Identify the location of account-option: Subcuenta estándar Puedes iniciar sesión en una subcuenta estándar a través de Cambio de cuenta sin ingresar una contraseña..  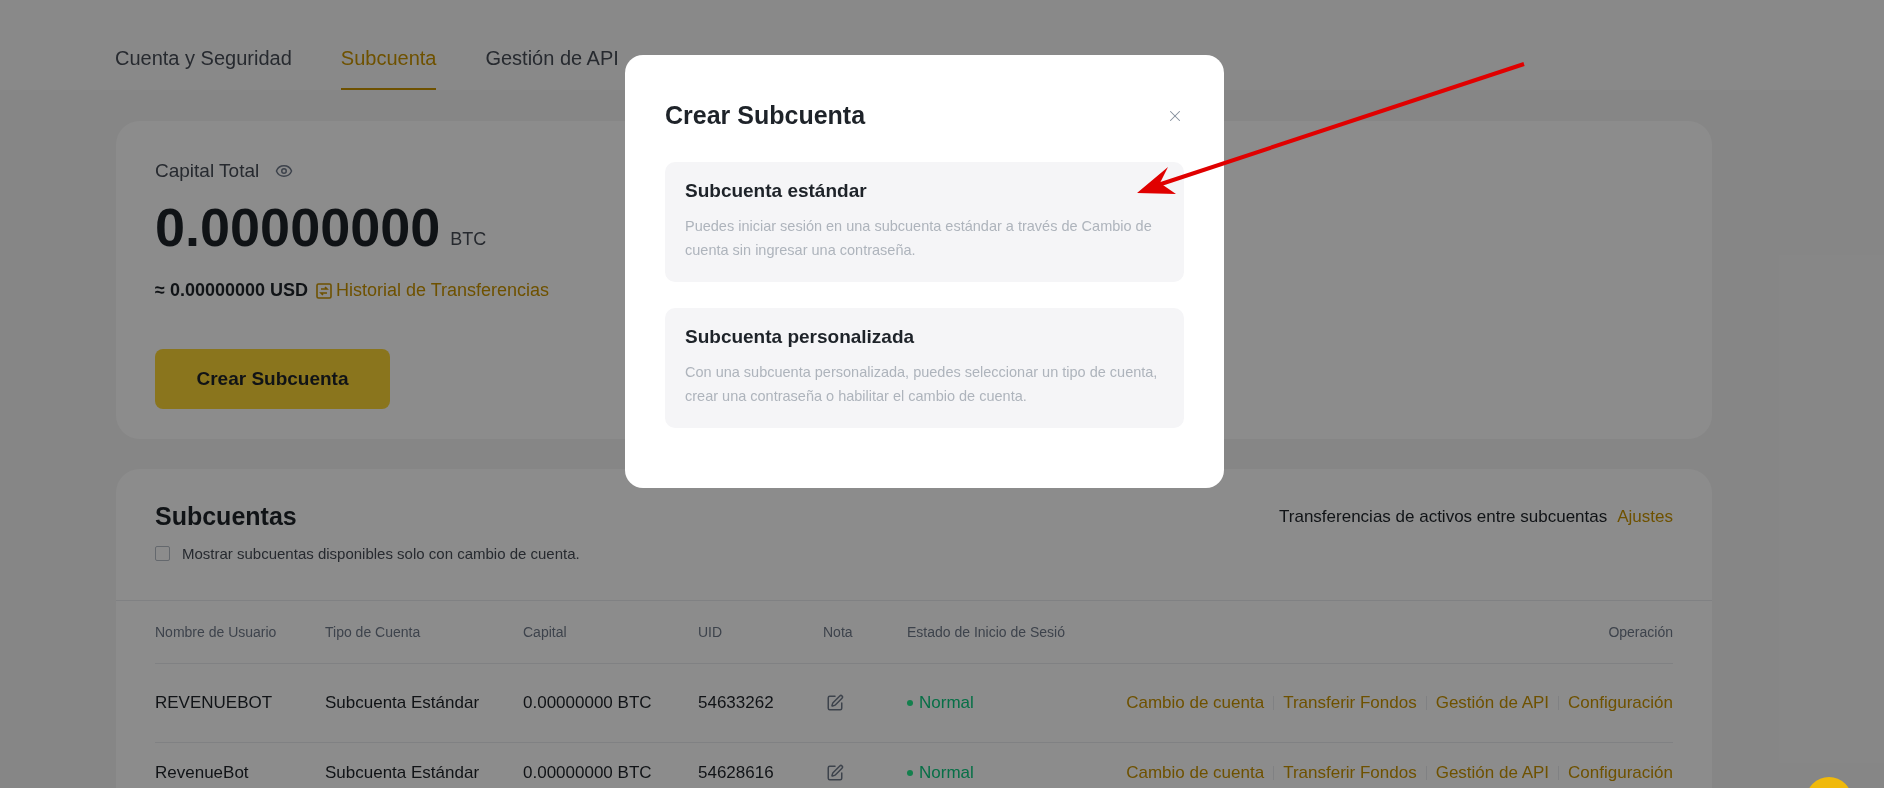
(924, 222).